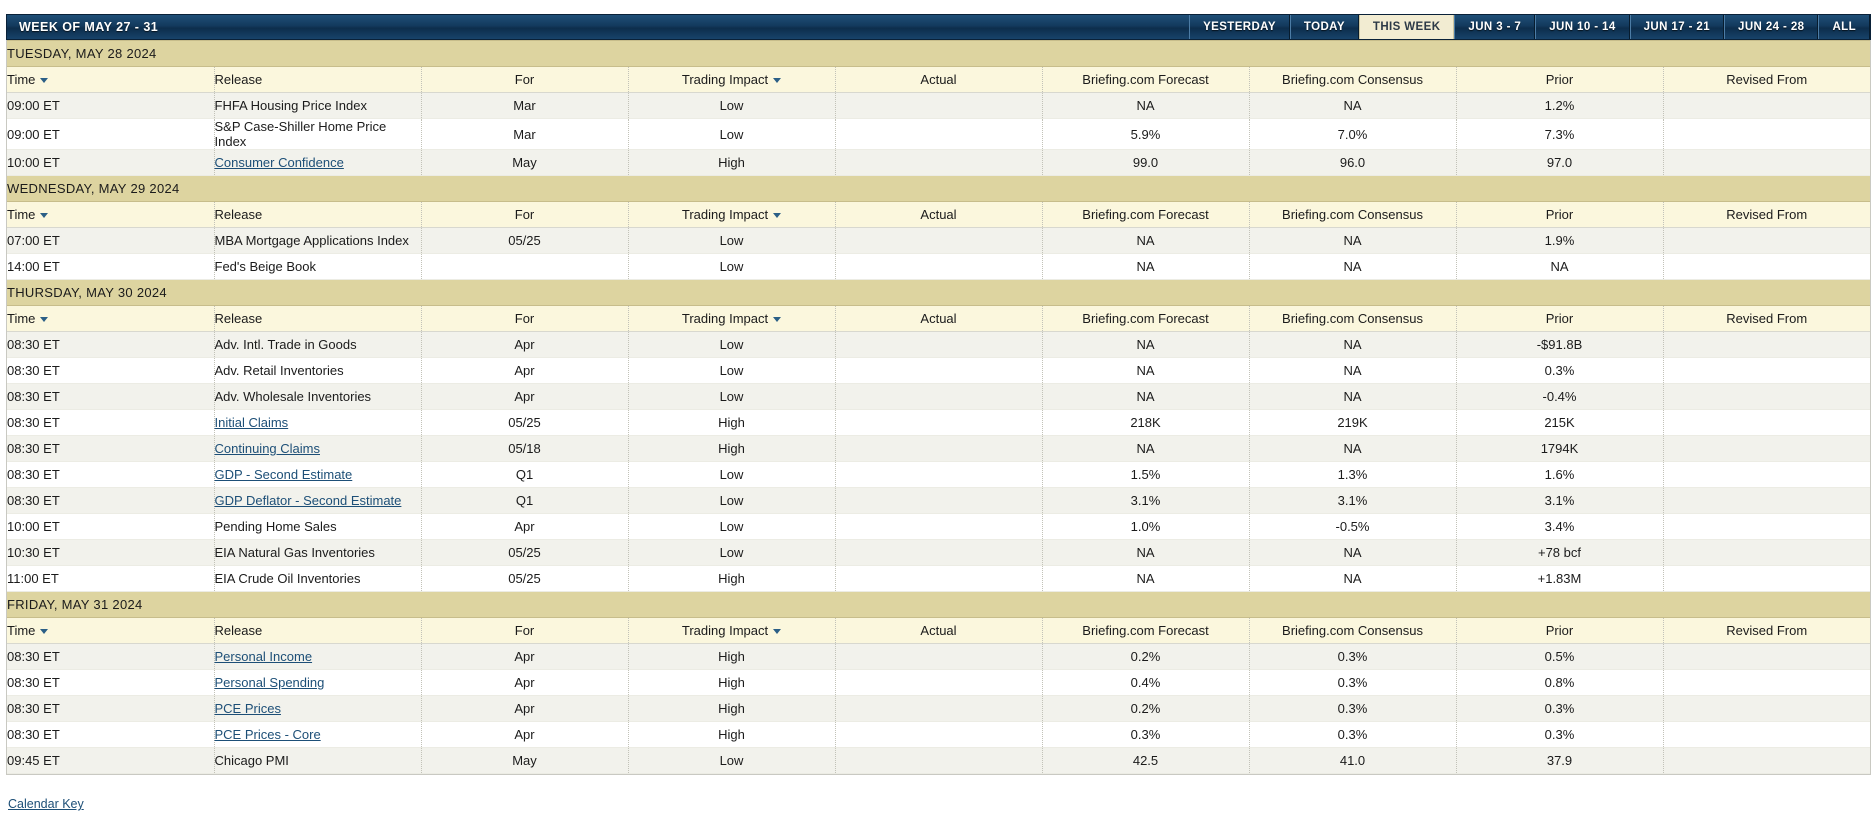 Image resolution: width=1875 pixels, height=813 pixels. I want to click on column-header-label: Briefing.com Consensus, so click(1352, 214).